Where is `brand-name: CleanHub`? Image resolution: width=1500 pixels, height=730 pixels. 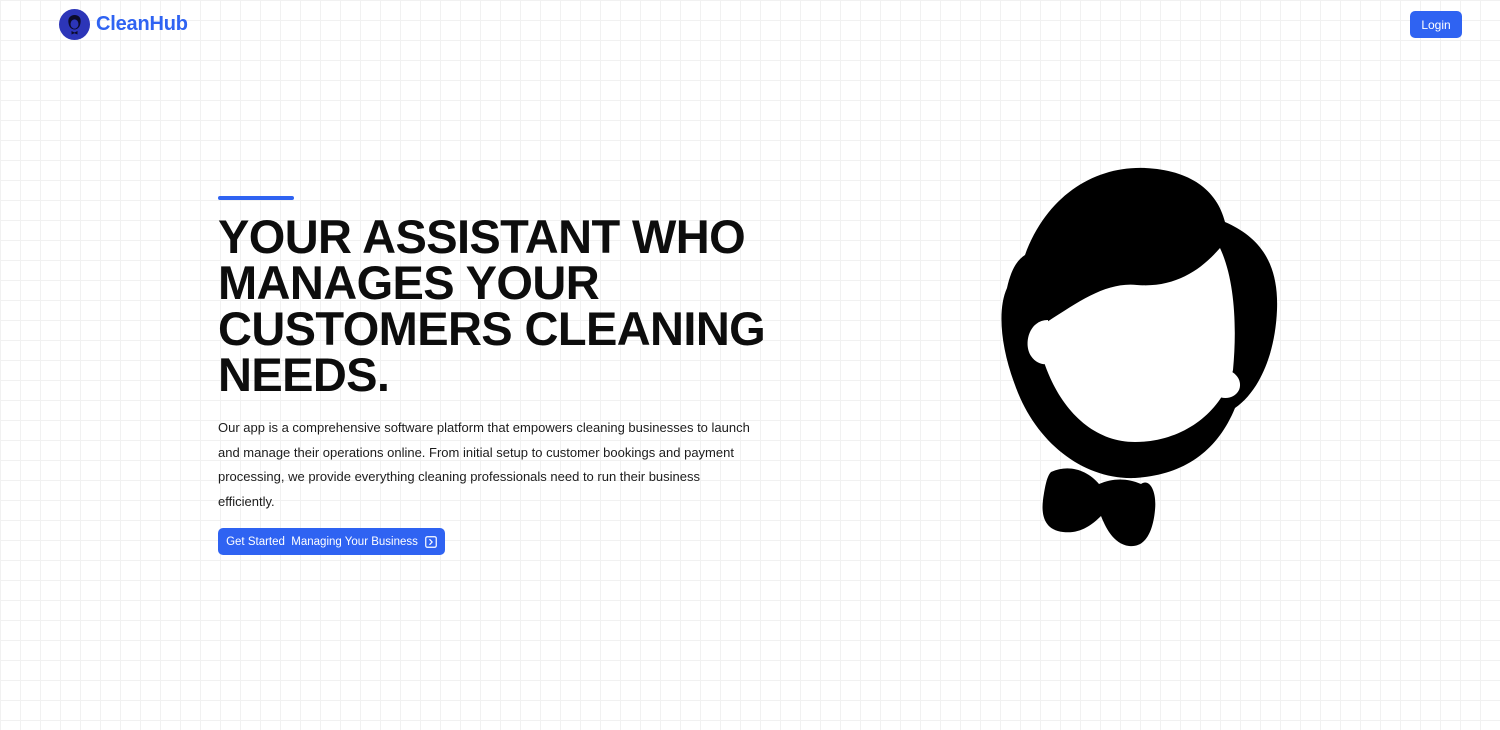 brand-name: CleanHub is located at coordinates (142, 24).